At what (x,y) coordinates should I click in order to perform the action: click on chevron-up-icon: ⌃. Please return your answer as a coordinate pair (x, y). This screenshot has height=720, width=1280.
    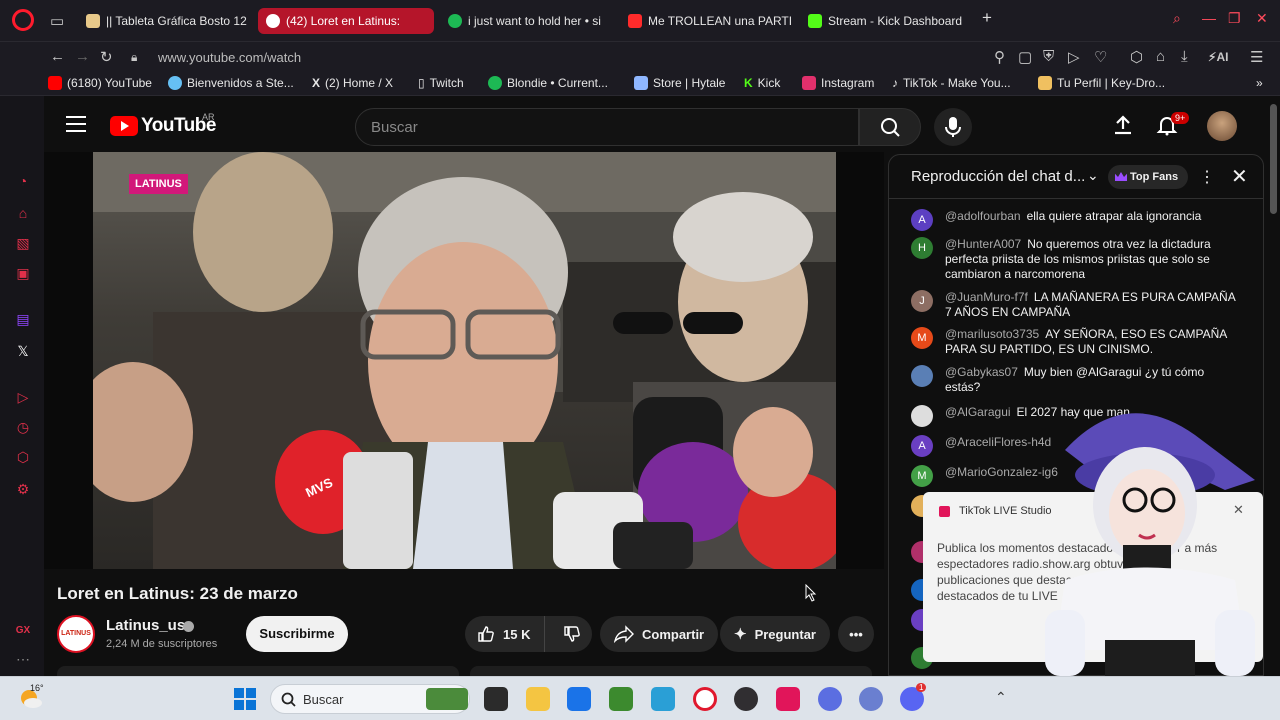
    Looking at the image, I should click on (1001, 697).